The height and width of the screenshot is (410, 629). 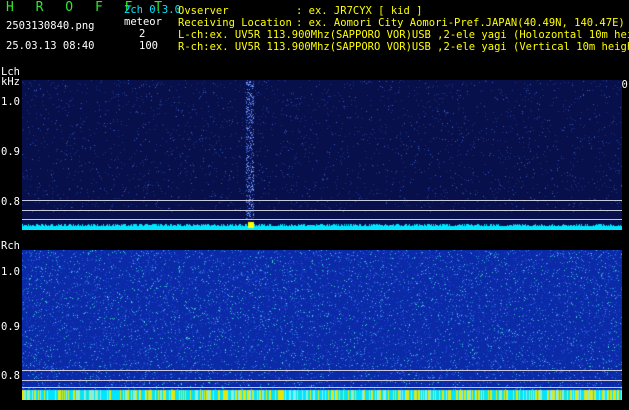 I want to click on rch-ytick-1: 1.0, so click(x=10, y=272).